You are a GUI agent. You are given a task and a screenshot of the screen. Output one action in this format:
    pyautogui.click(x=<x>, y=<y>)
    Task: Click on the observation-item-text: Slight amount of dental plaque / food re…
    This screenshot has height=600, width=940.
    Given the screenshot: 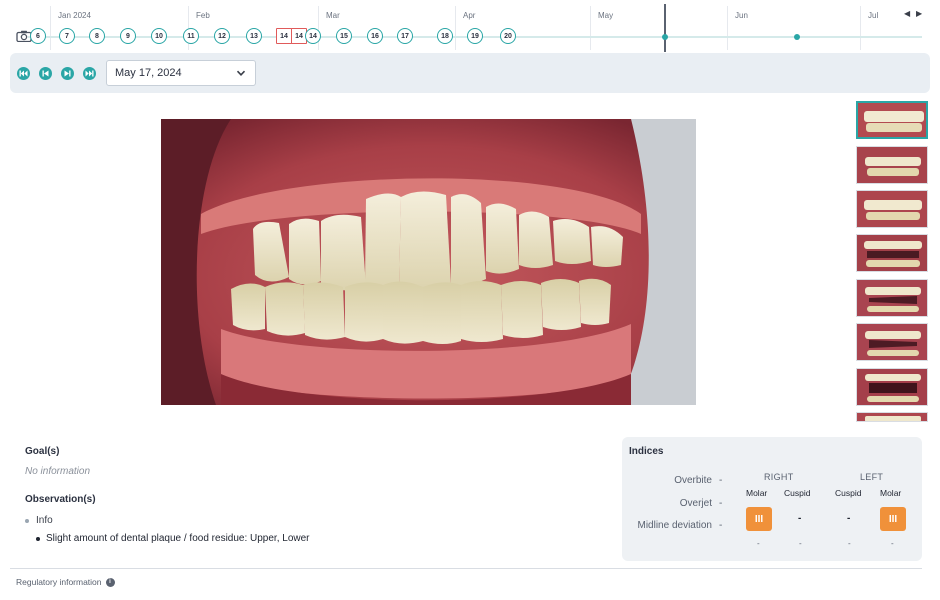 What is the action you would take?
    pyautogui.click(x=178, y=538)
    